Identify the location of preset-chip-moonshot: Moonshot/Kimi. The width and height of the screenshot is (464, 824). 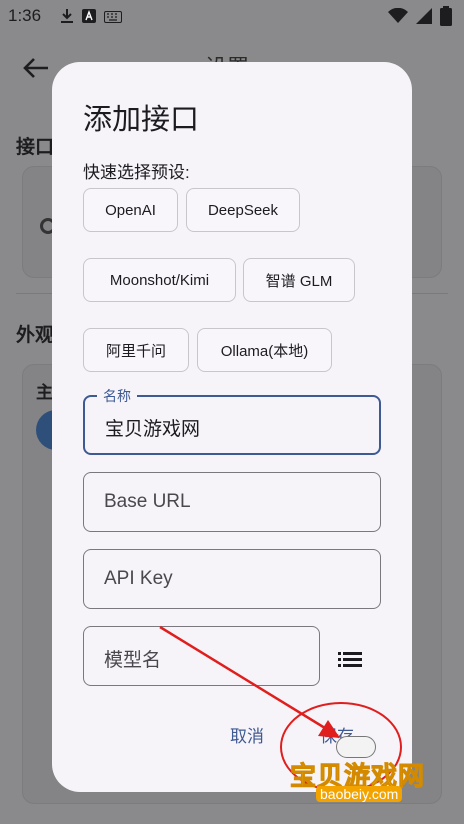
(159, 280).